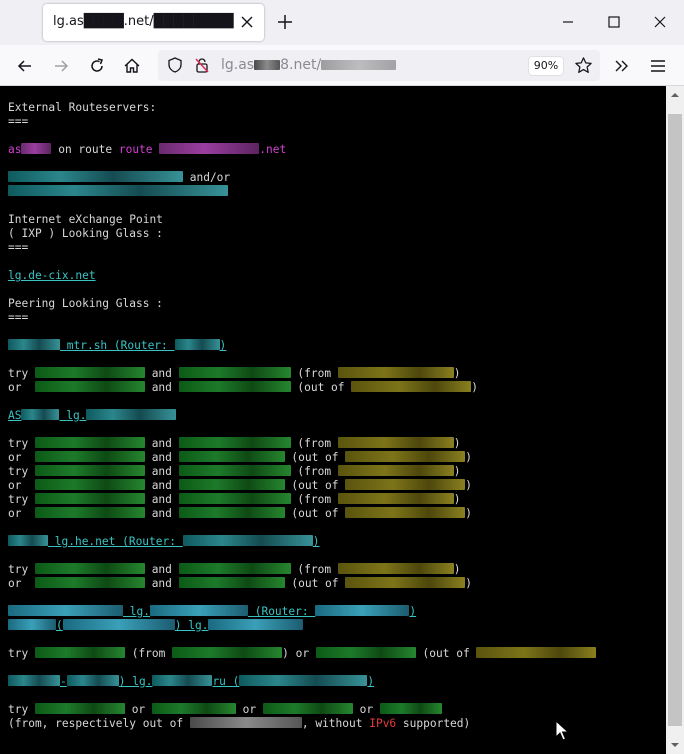 The width and height of the screenshot is (684, 754). Describe the element at coordinates (117, 345) in the screenshot. I see `mtr-link: mtr.sh (Router: )` at that location.